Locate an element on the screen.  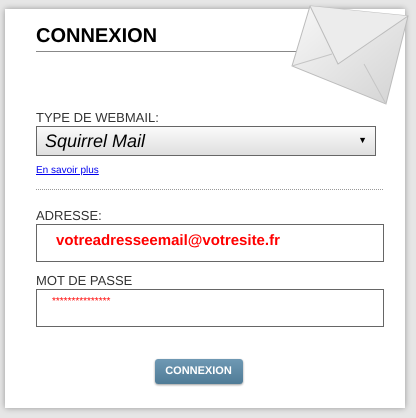
login-button: CONNEXION is located at coordinates (198, 371).